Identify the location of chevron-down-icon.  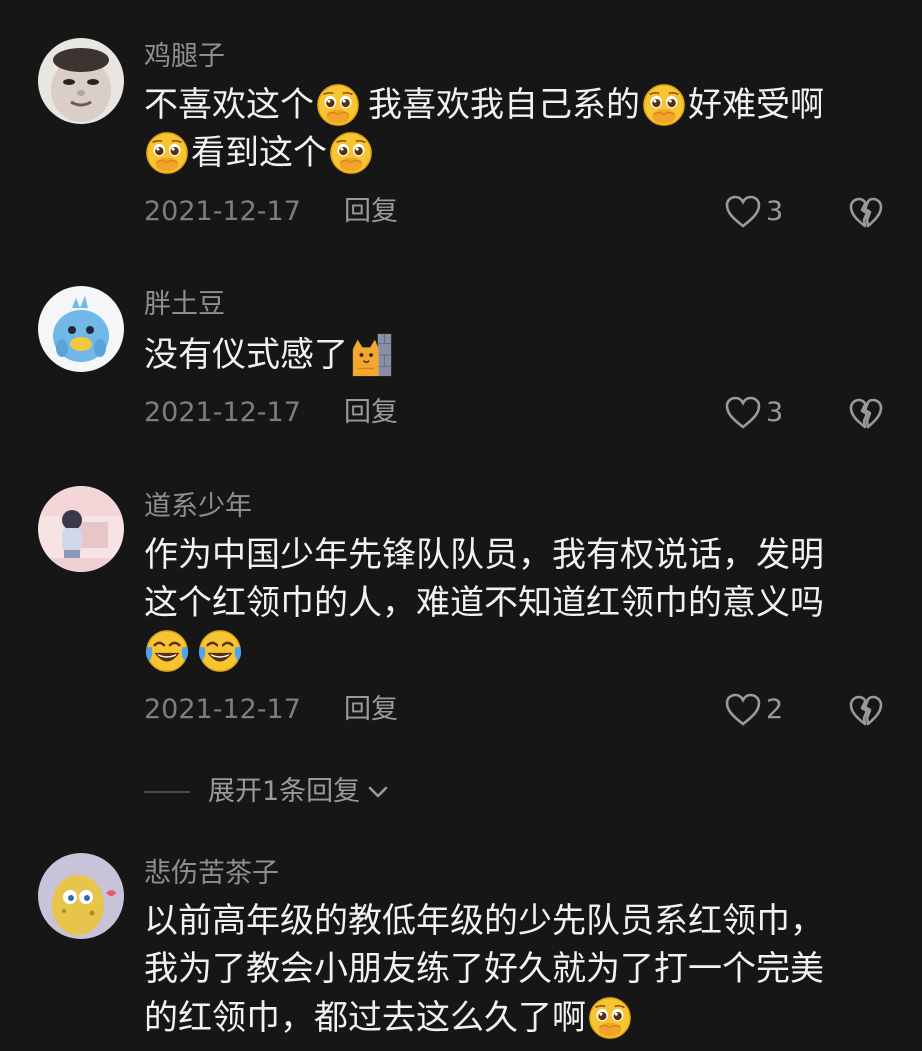
(378, 792).